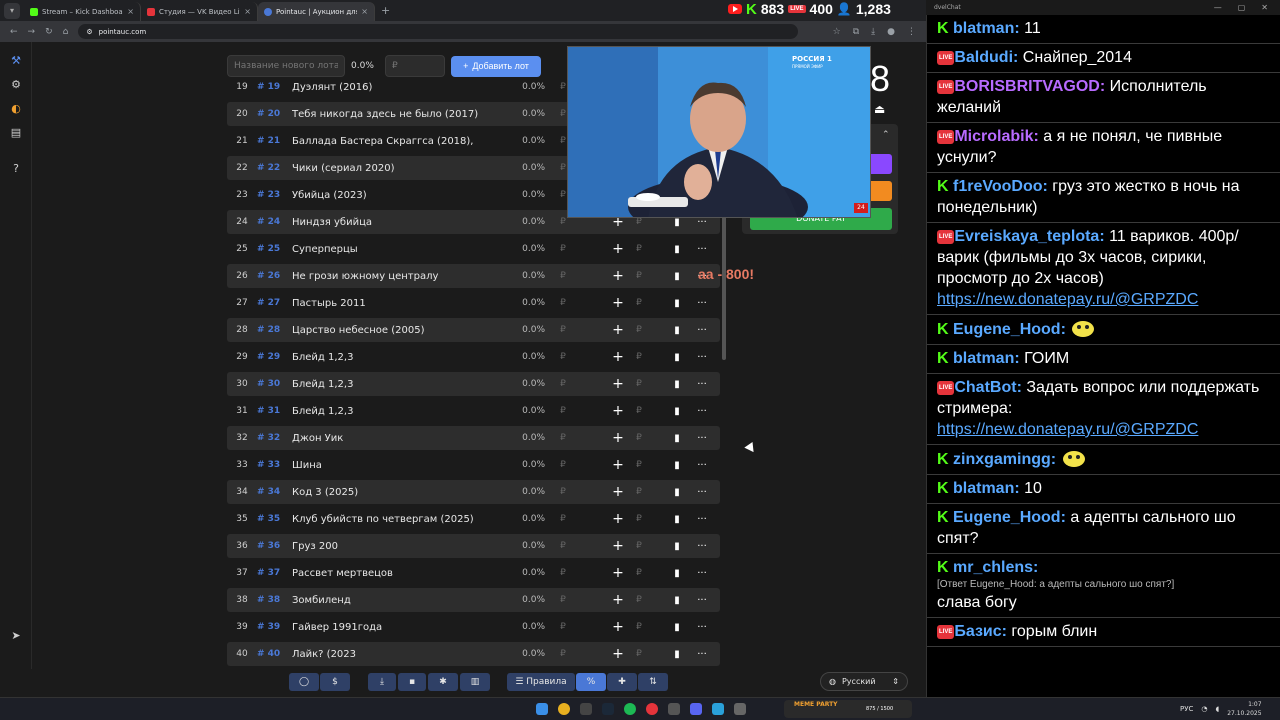 Image resolution: width=1280 pixels, height=720 pixels. I want to click on settings-gear-icon: ⚙, so click(16, 85).